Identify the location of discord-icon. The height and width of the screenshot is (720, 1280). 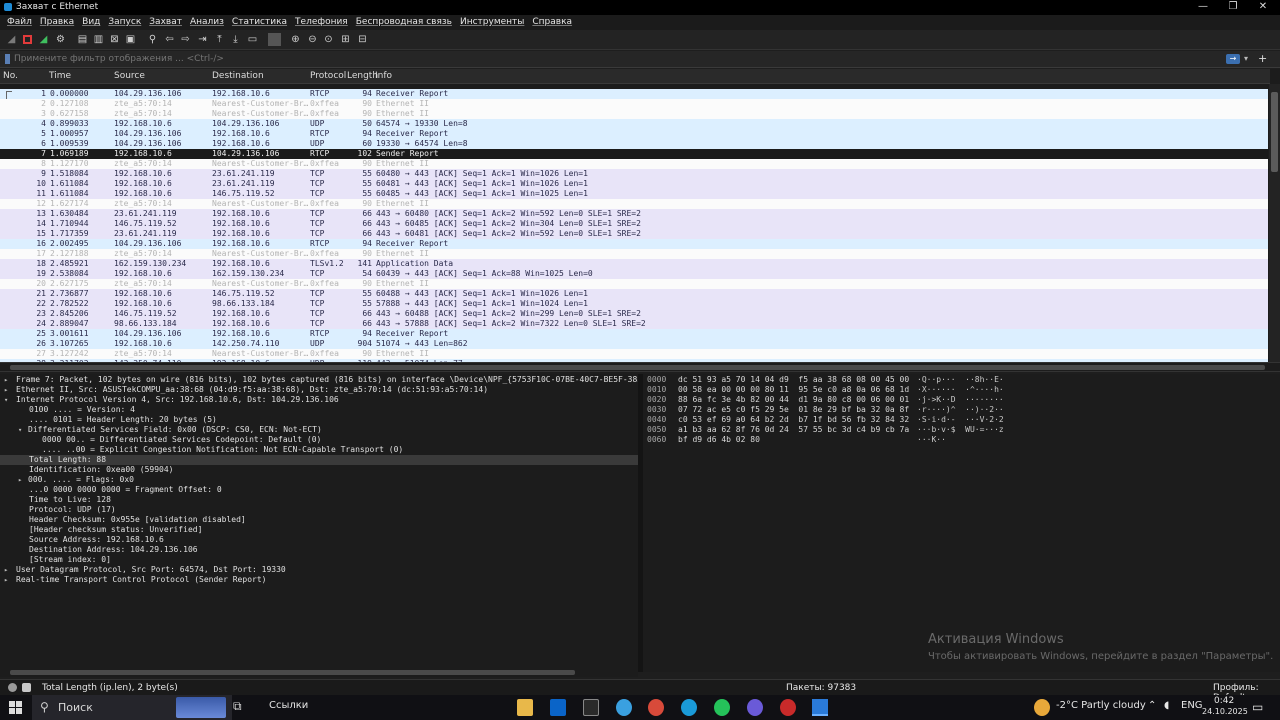
(755, 707).